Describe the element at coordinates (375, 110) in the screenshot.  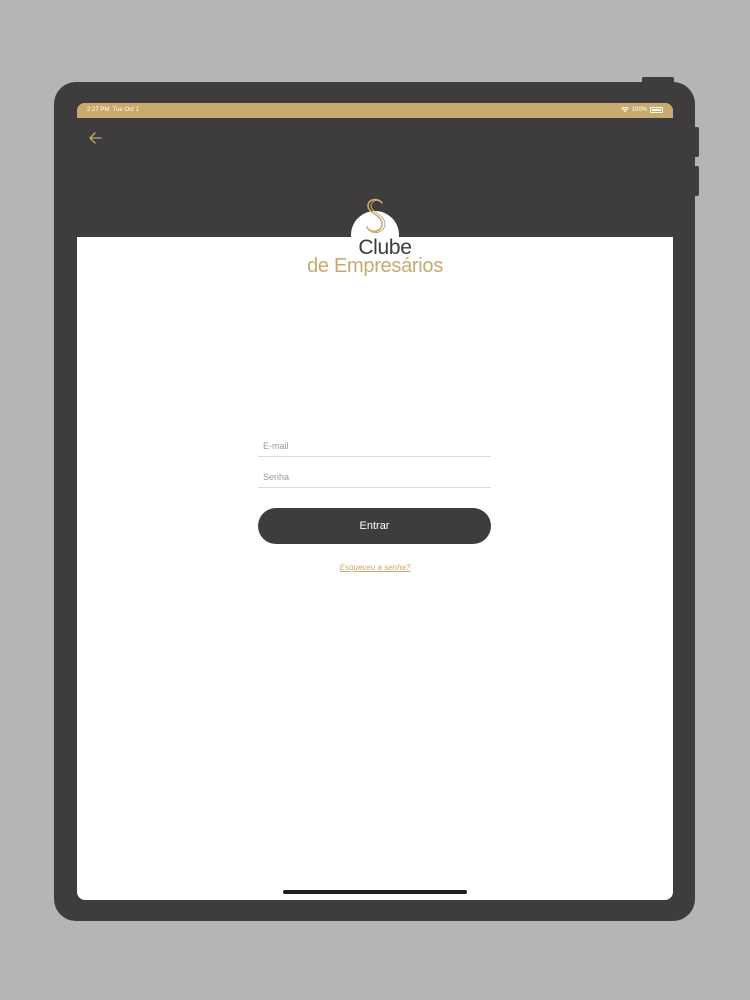
I see `status-bar: 2:27 PM Tue Oct 1 100%` at that location.